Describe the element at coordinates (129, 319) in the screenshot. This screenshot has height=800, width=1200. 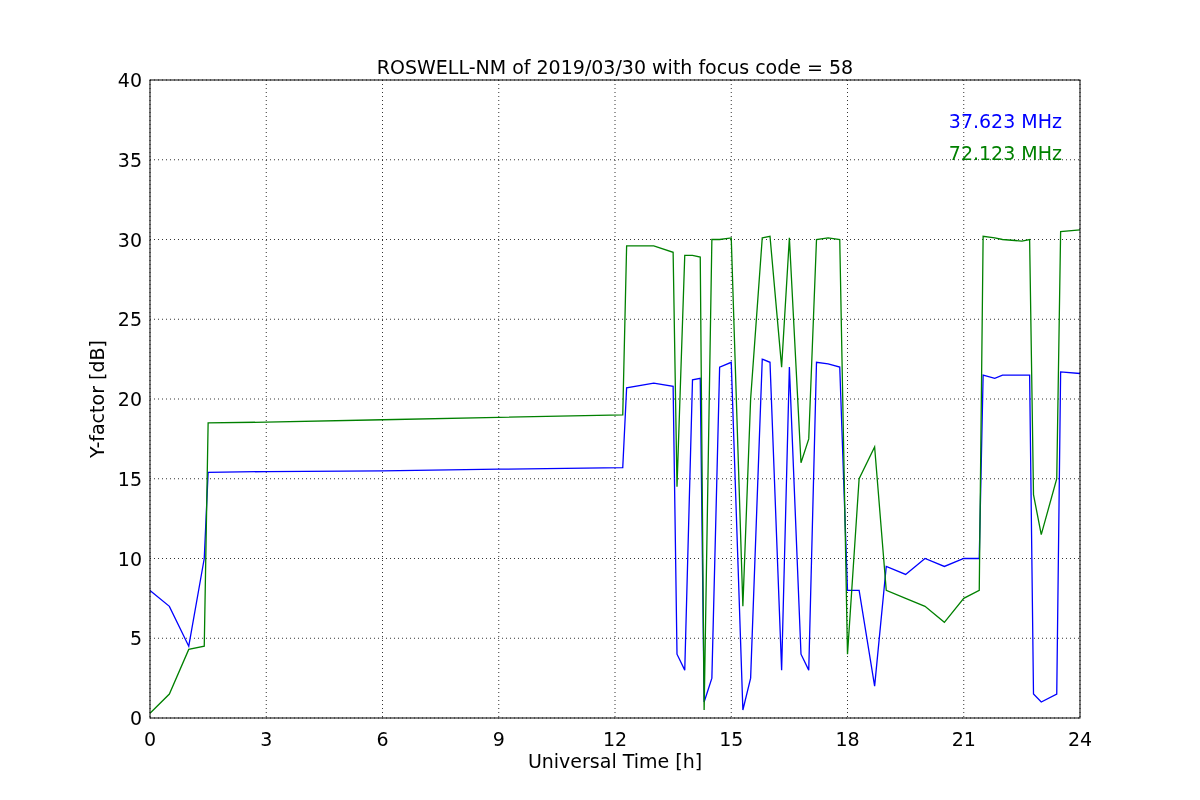
I see `y-tick-label: 25` at that location.